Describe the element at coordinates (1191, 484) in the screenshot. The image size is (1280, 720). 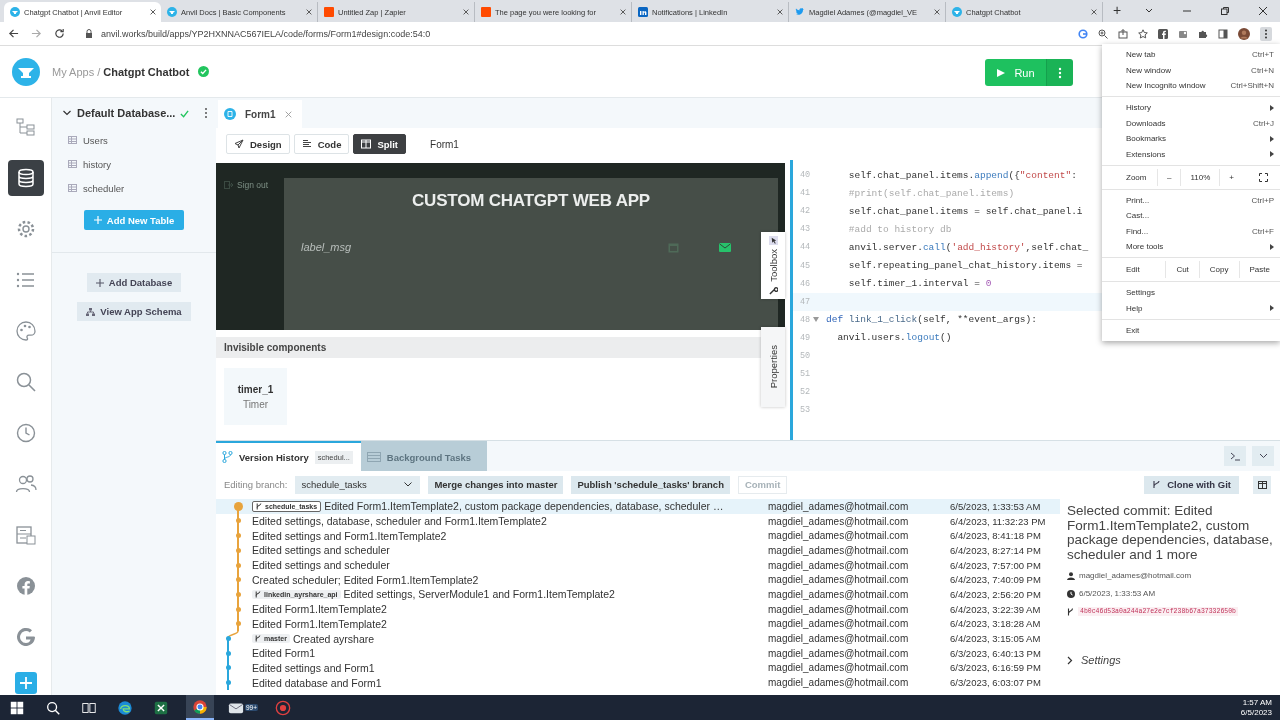
I see `clone-button: Clone with Git` at that location.